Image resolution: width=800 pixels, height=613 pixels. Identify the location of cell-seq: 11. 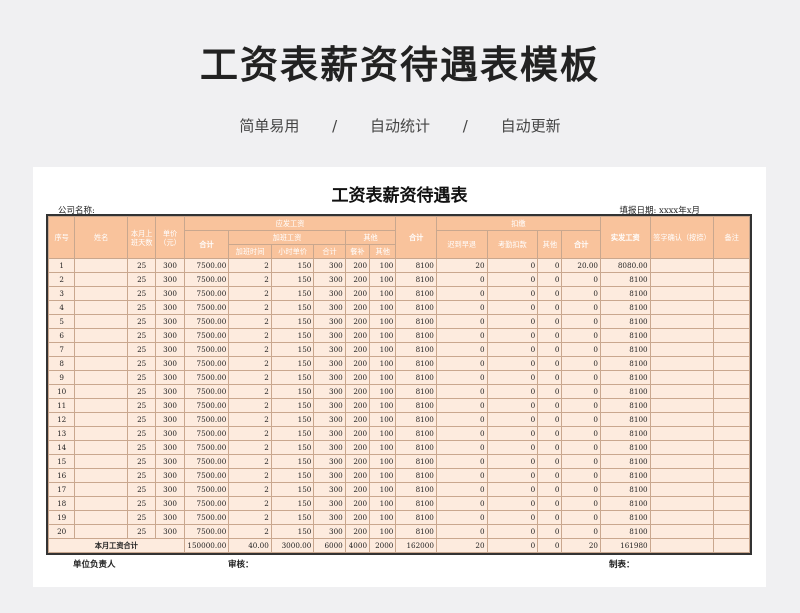
(61, 405).